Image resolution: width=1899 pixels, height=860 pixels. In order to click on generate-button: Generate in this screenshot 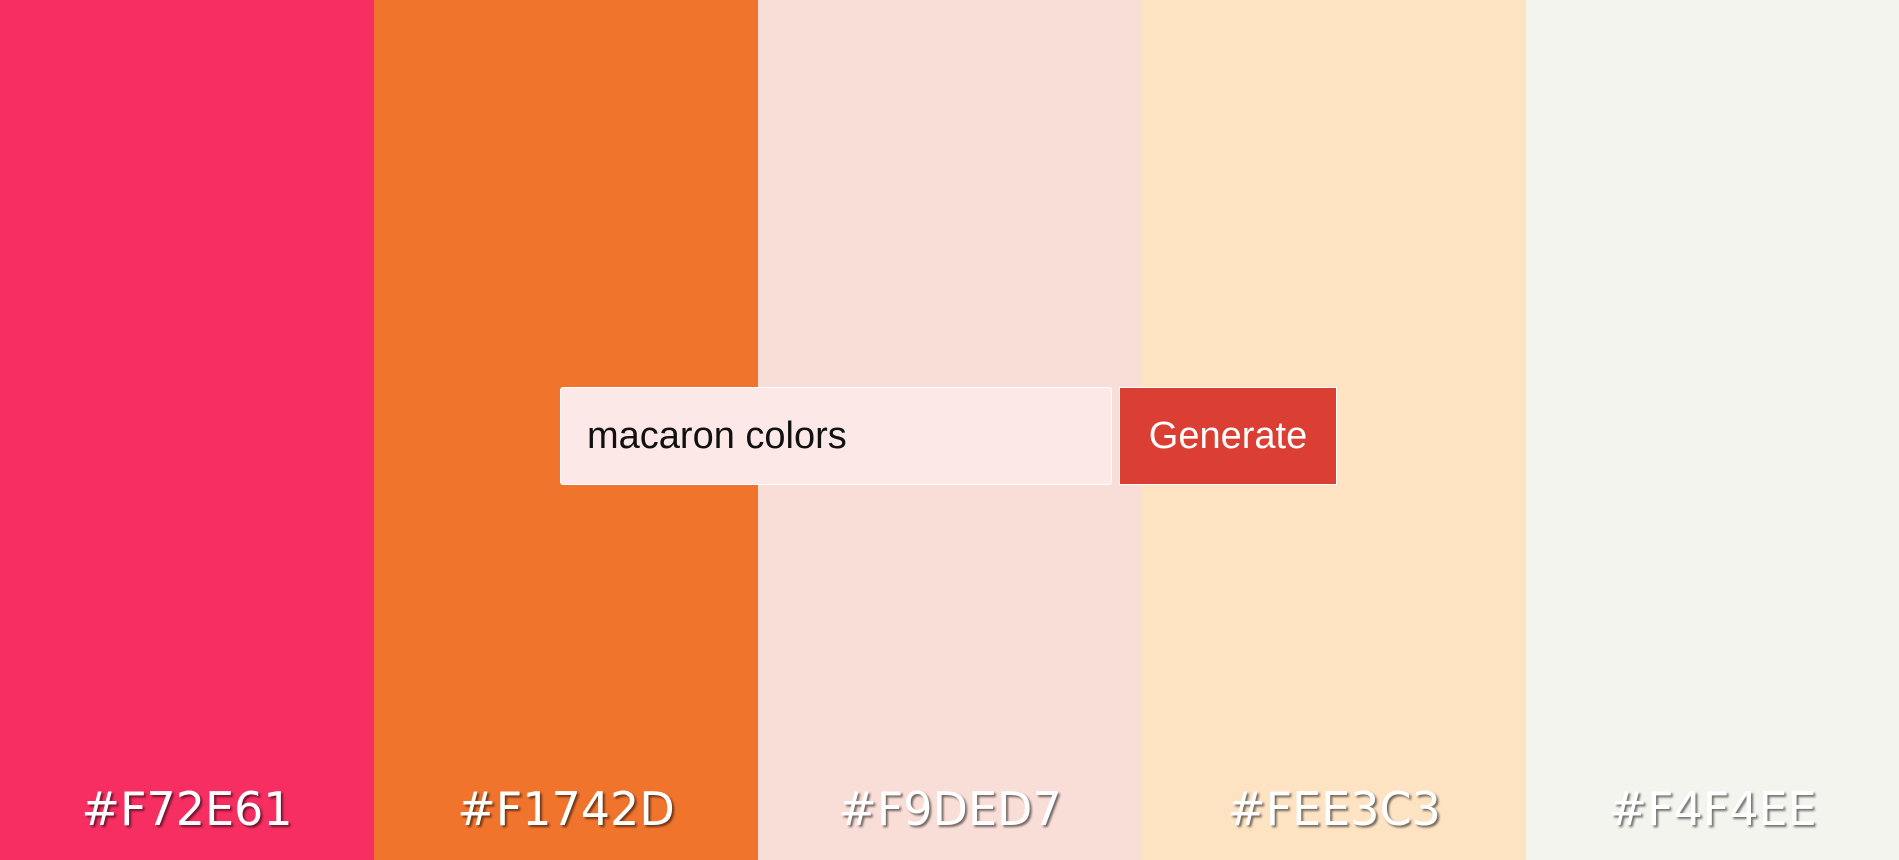, I will do `click(1228, 436)`.